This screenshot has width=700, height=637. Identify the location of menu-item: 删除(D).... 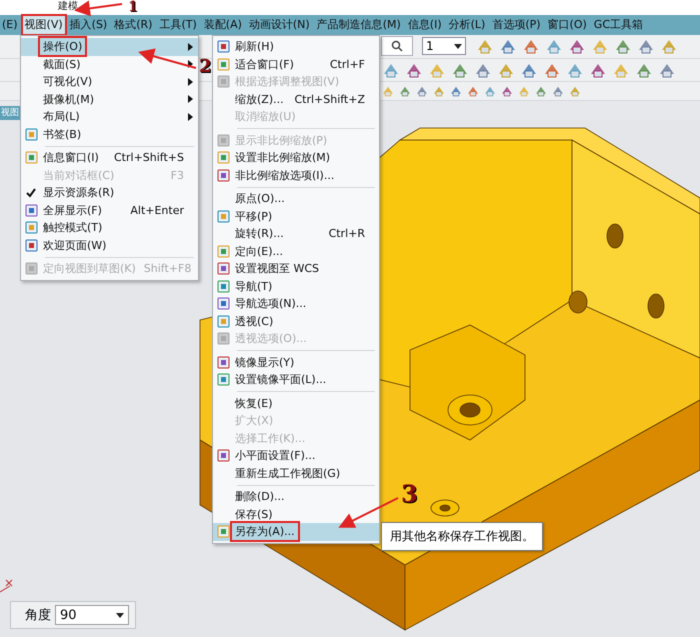
(296, 497).